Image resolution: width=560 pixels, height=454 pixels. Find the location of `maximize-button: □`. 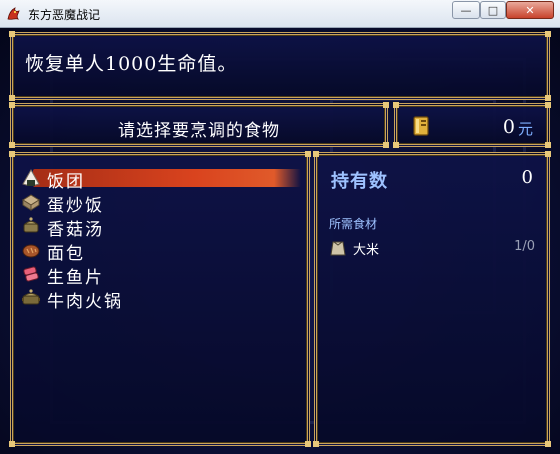

maximize-button: □ is located at coordinates (493, 10).